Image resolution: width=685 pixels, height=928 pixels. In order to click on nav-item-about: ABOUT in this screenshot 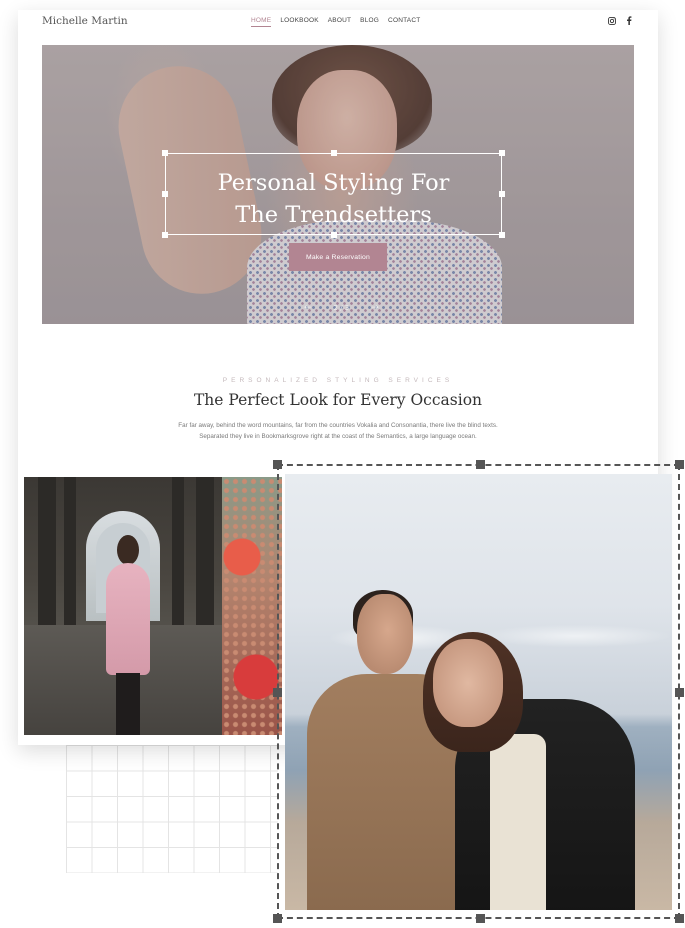, I will do `click(339, 22)`.